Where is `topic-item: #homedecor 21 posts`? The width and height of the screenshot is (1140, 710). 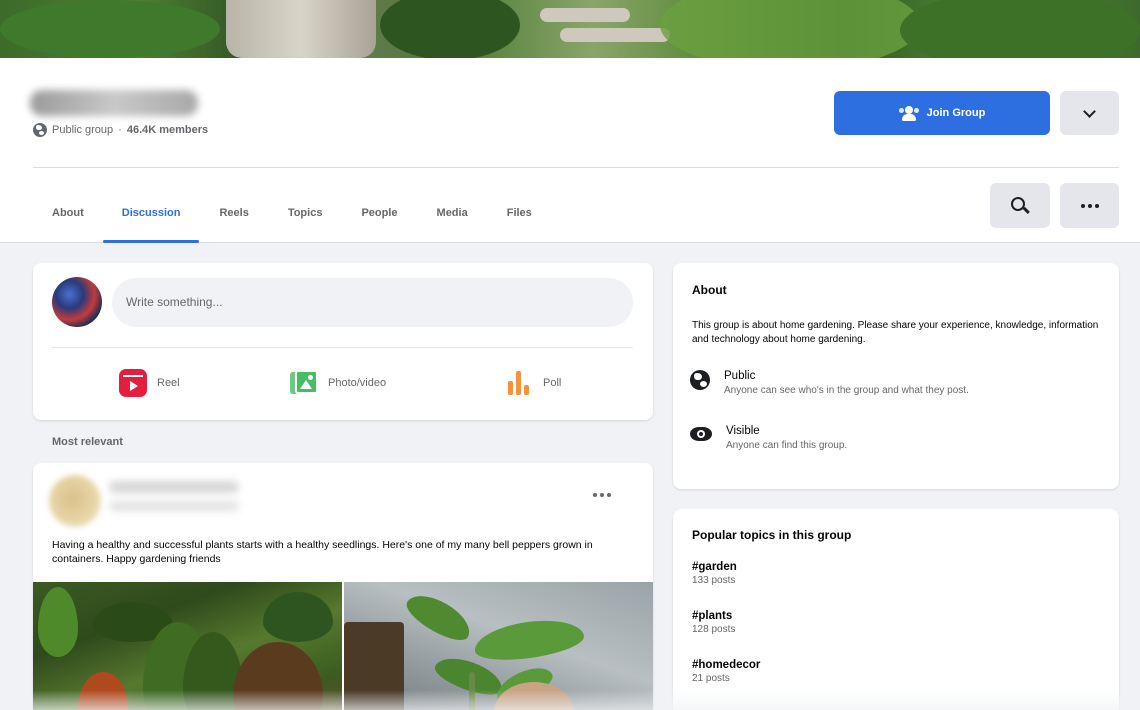
topic-item: #homedecor 21 posts is located at coordinates (726, 671).